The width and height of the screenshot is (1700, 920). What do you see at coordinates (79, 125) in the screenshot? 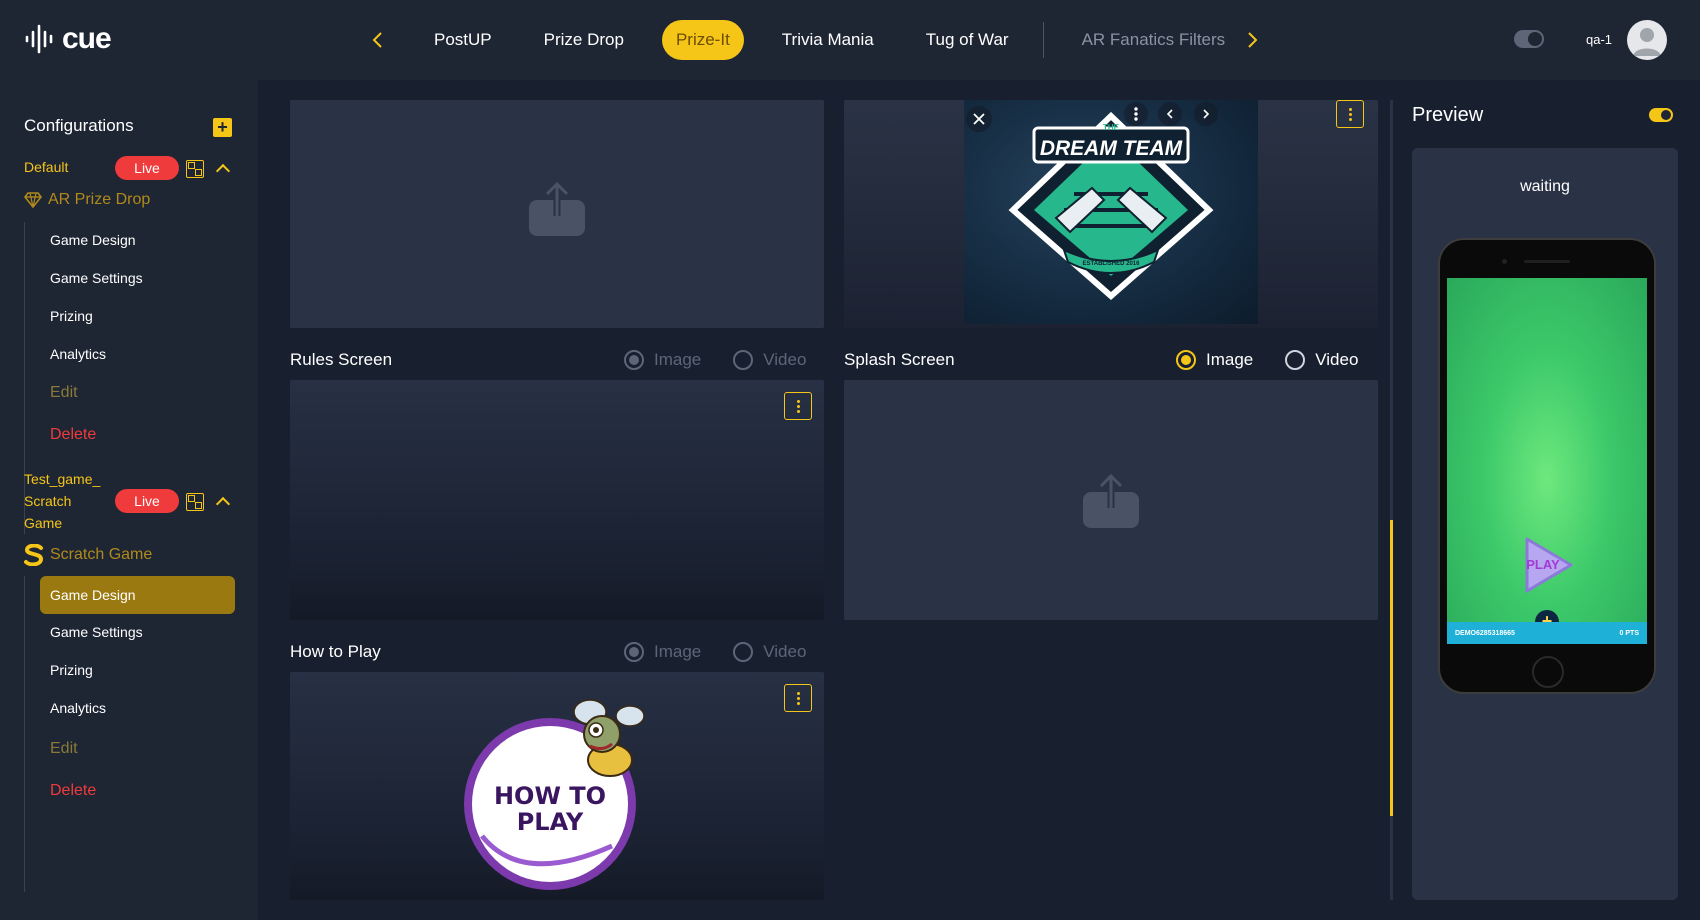
I see `configurations-title: Configurations` at bounding box center [79, 125].